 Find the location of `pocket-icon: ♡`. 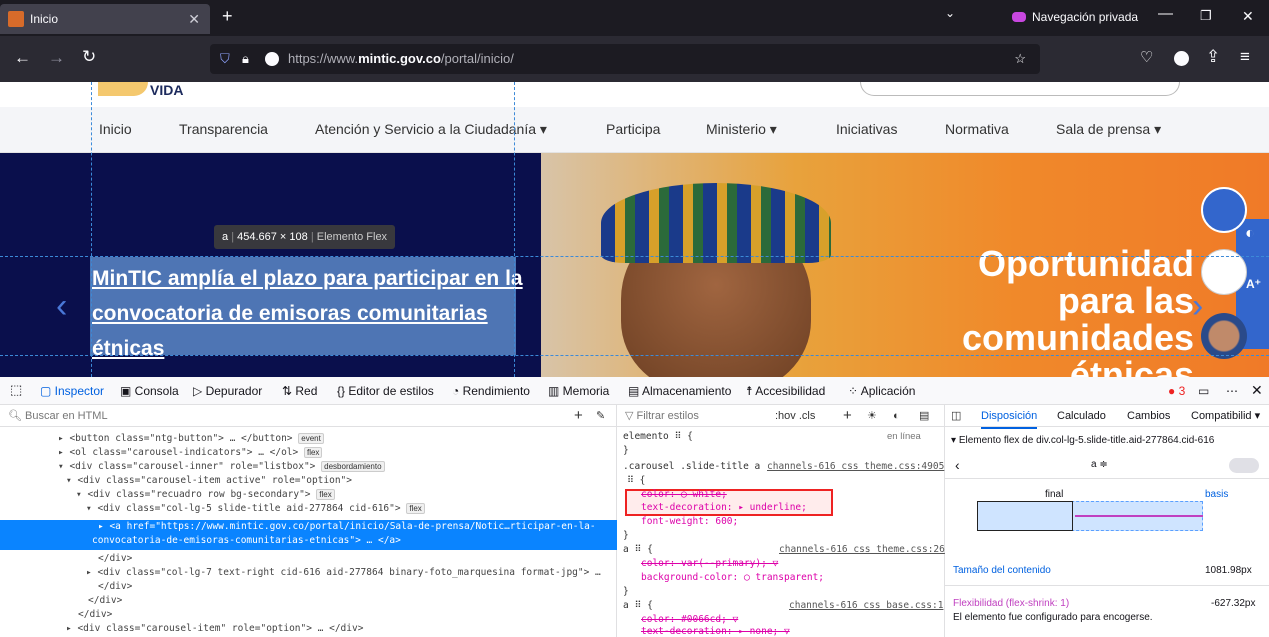

pocket-icon: ♡ is located at coordinates (1146, 57).